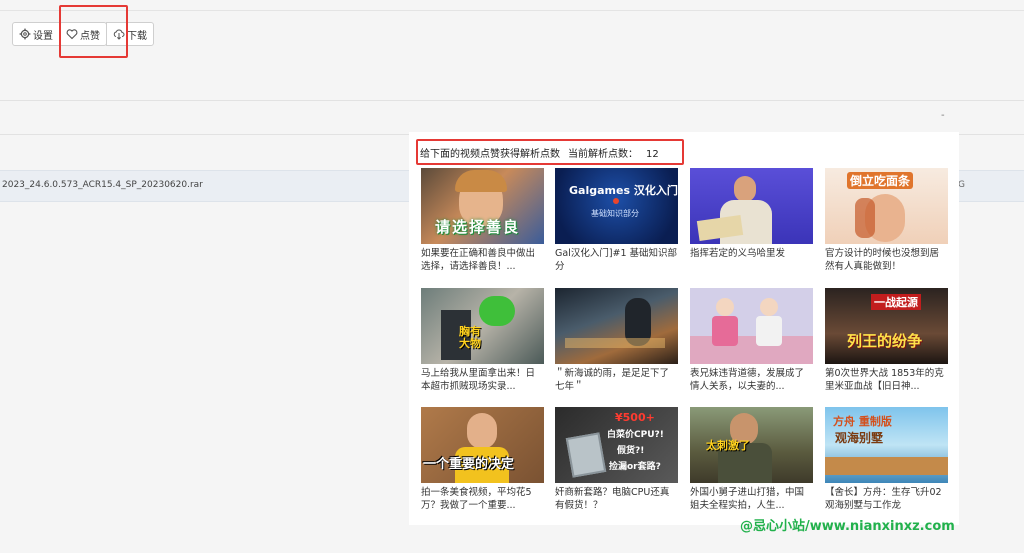  Describe the element at coordinates (490, 154) in the screenshot. I see `instruction-text: 给下面的视频点赞获得解析点数` at that location.